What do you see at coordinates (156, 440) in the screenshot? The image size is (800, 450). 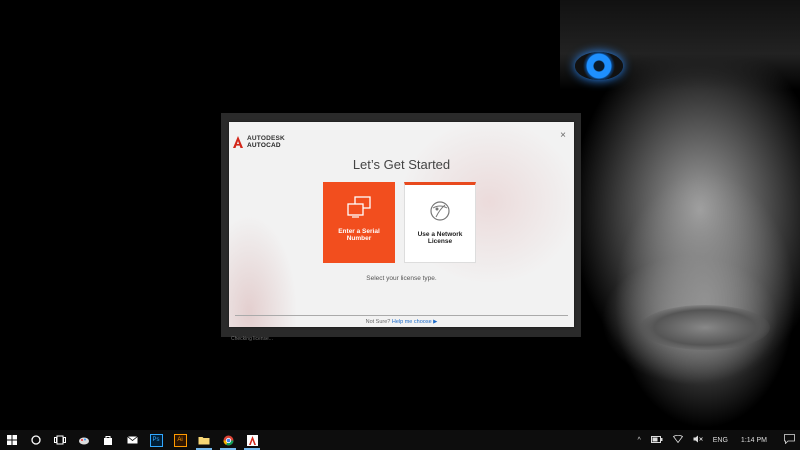 I see `photoshop-icon: Ps` at bounding box center [156, 440].